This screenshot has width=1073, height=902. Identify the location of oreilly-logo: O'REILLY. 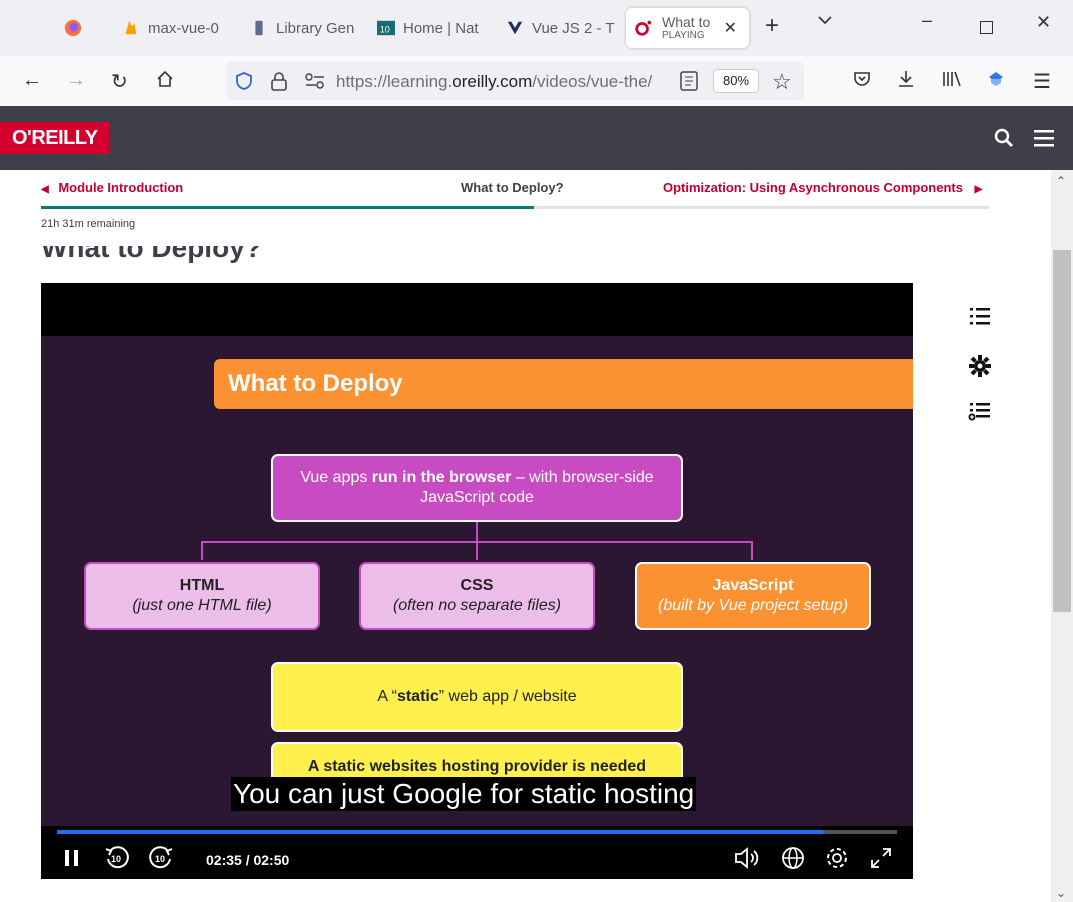
(54, 138).